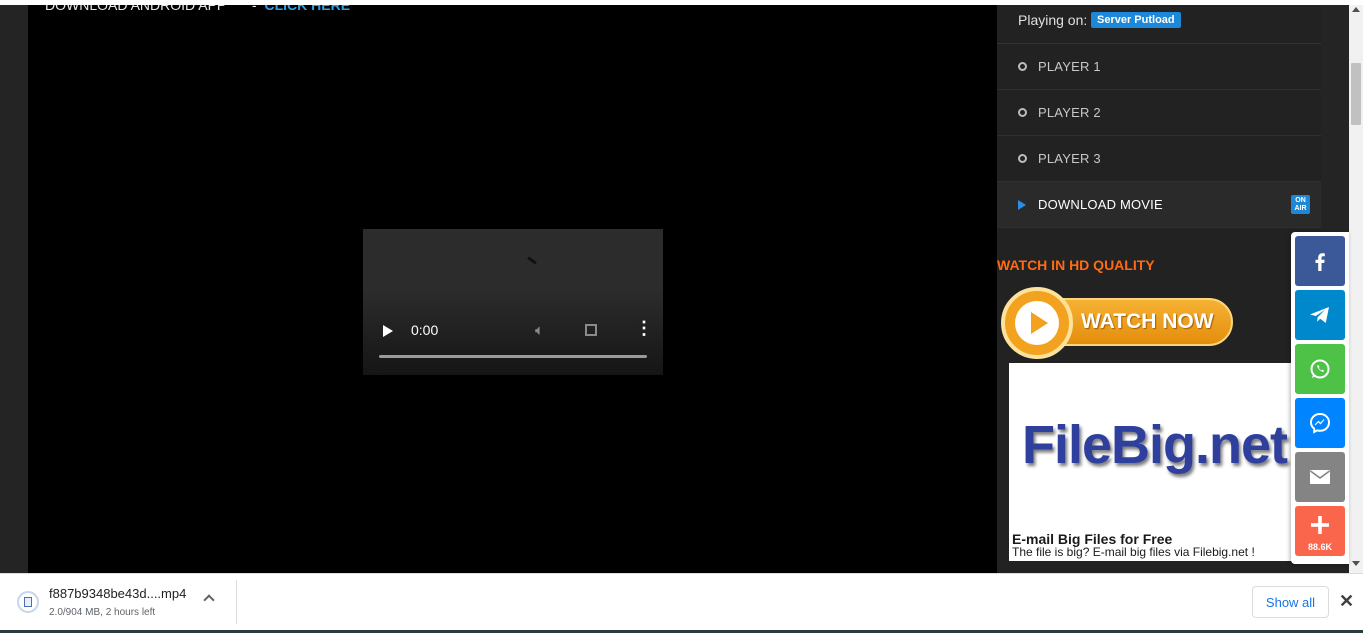  I want to click on telegram-icon, so click(1319, 315).